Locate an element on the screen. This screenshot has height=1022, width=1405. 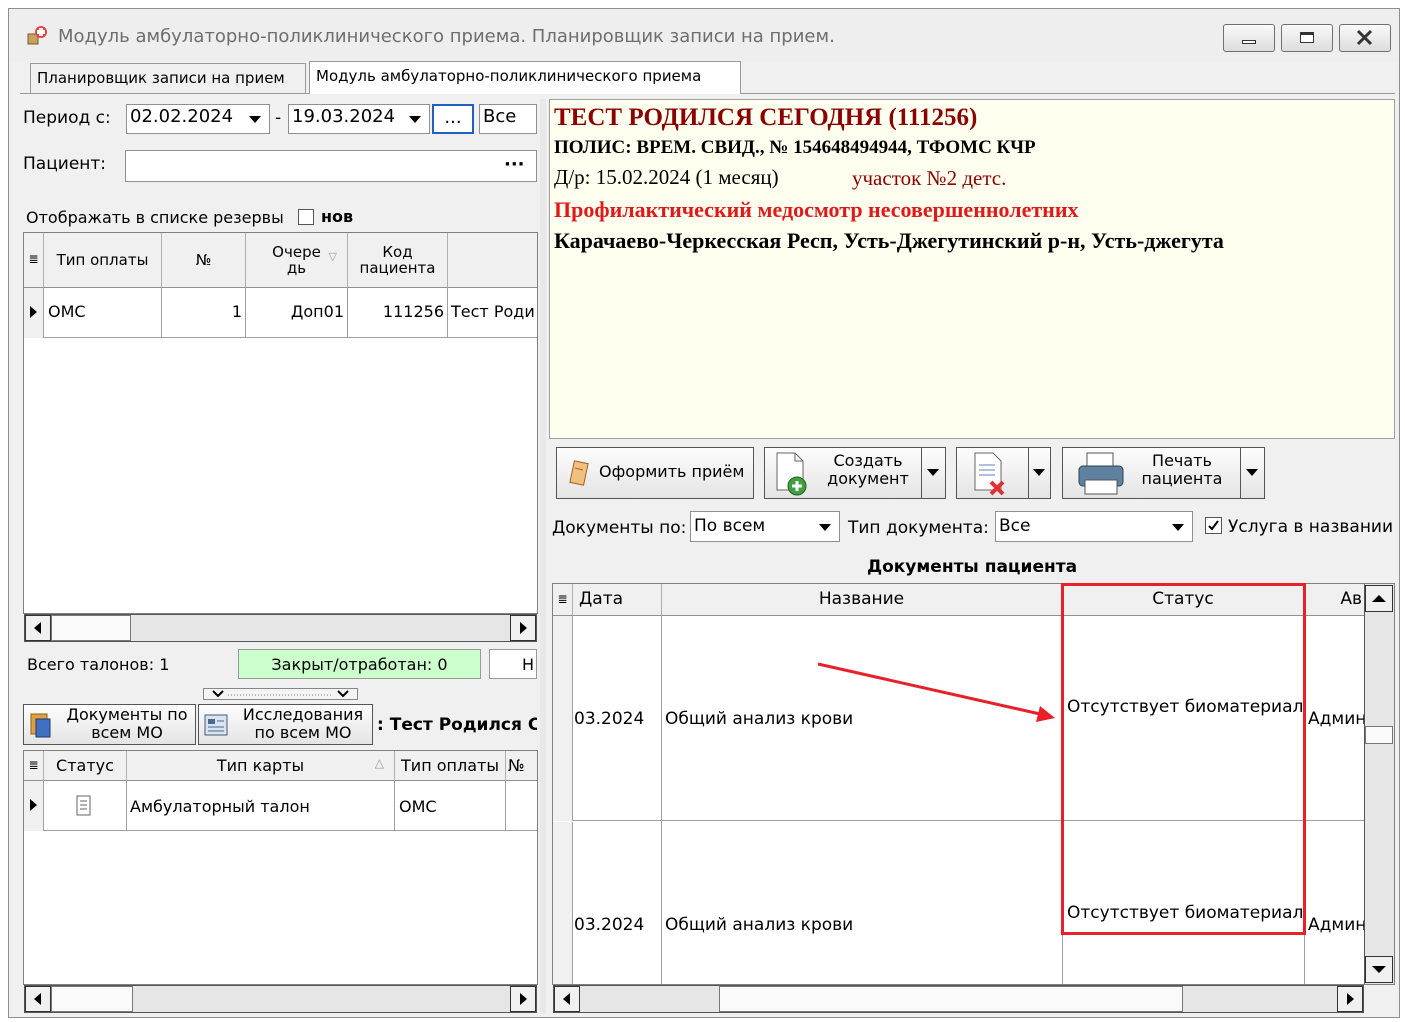
close-button is located at coordinates (1365, 38).